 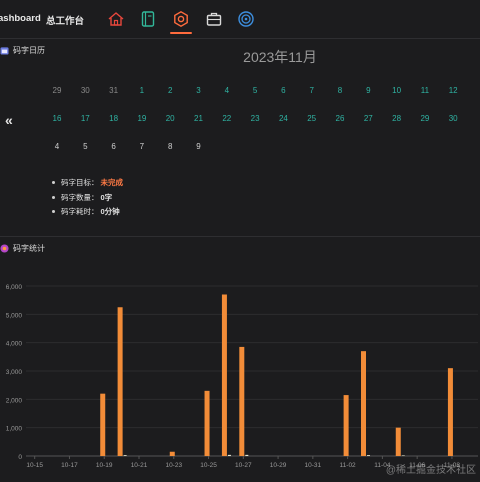 What do you see at coordinates (173, 465) in the screenshot?
I see `x-tick-label: 10-23` at bounding box center [173, 465].